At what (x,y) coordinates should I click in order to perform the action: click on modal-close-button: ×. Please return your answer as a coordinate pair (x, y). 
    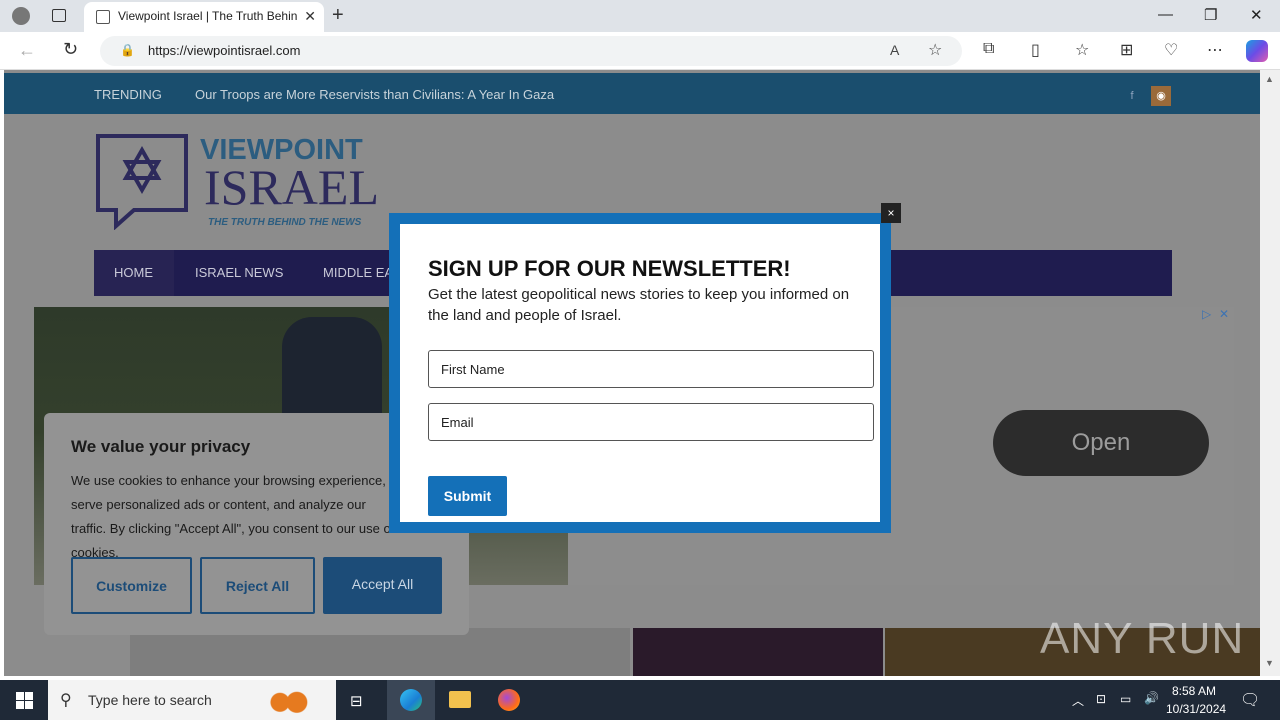
    Looking at the image, I should click on (891, 213).